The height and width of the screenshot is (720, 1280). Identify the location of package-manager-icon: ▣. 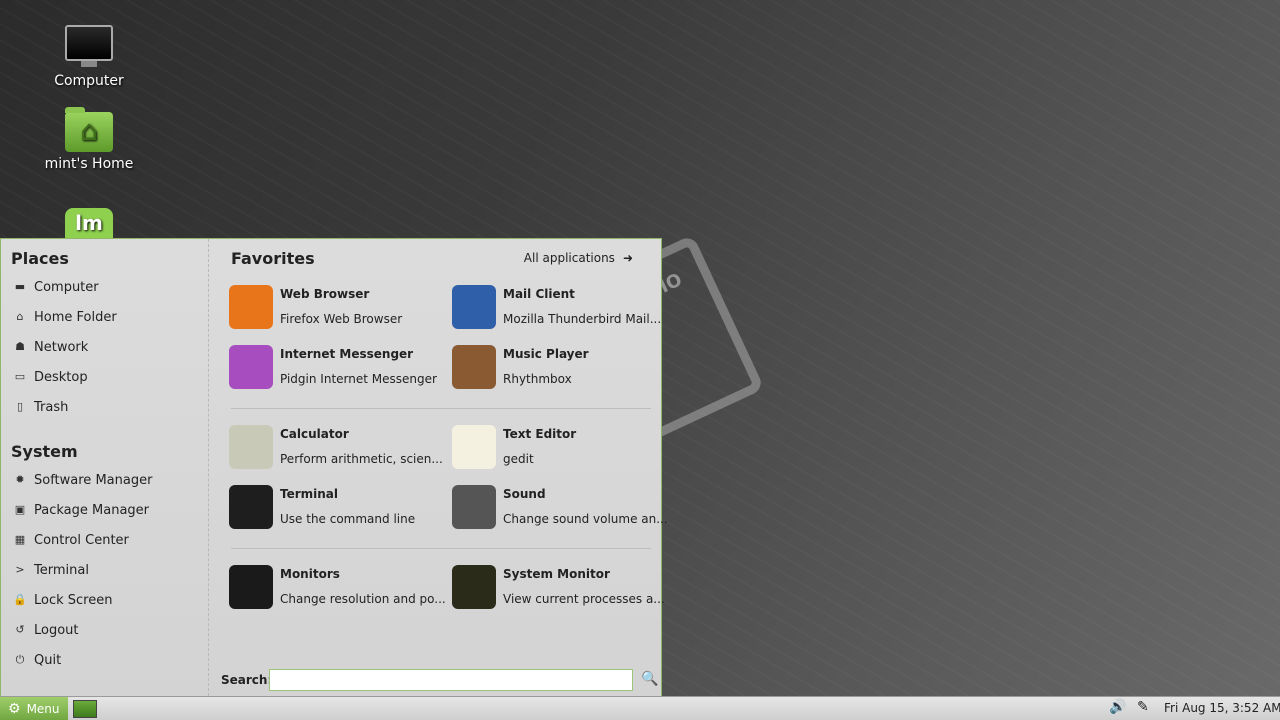
(20, 509).